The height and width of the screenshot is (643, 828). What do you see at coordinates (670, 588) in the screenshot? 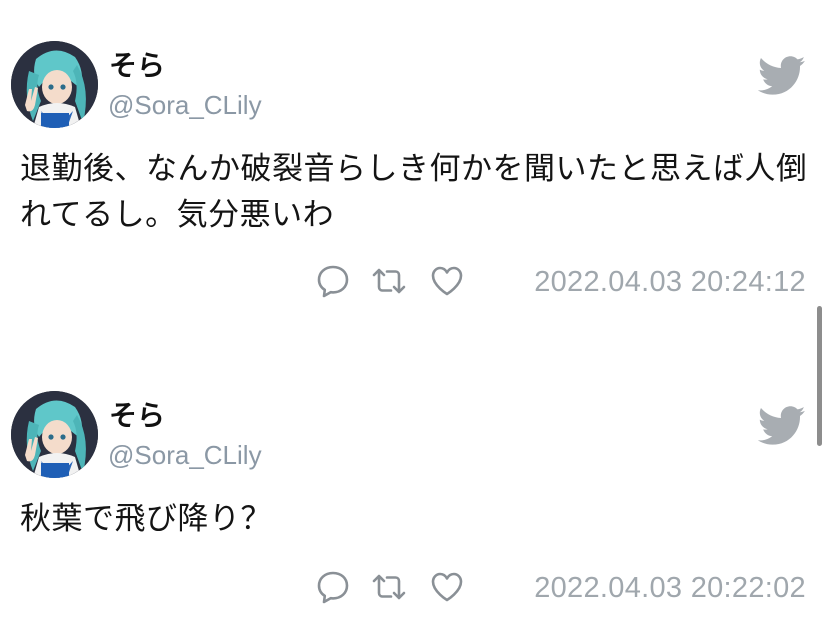
I see `tweet-timestamp: 2022.04.03 20:22:02` at bounding box center [670, 588].